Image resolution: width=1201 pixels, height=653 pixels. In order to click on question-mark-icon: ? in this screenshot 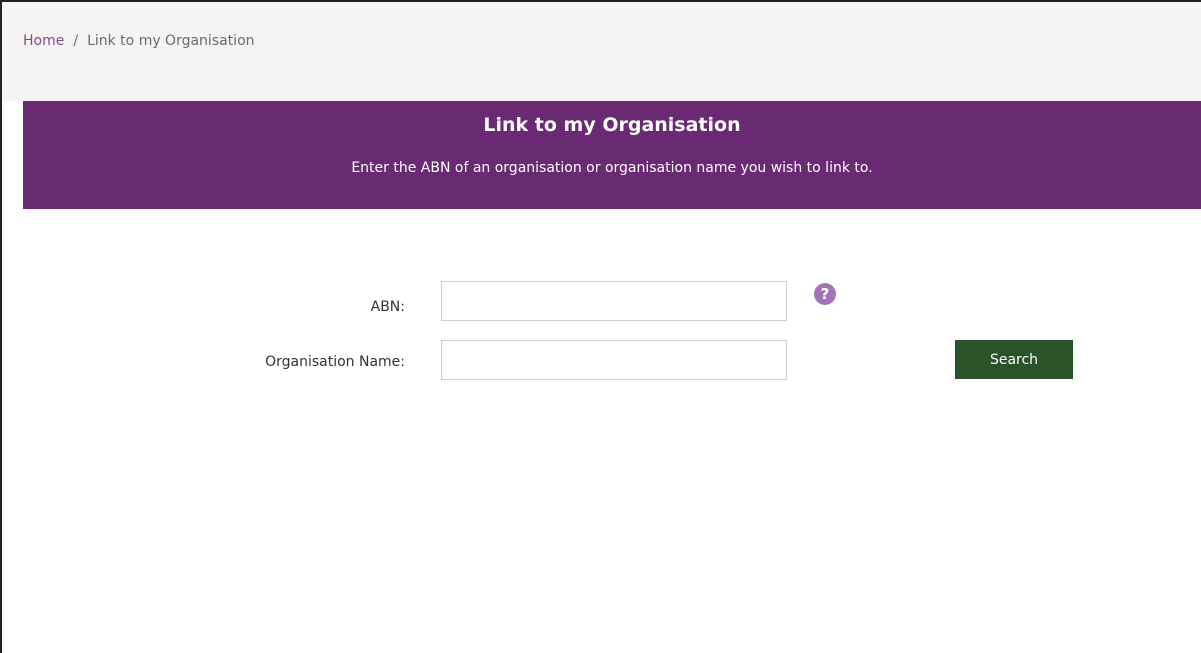, I will do `click(825, 294)`.